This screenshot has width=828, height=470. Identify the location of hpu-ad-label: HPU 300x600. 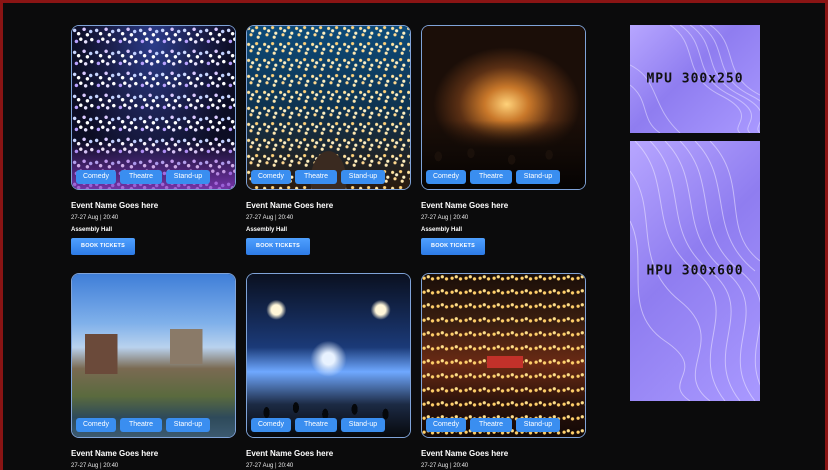
(695, 271).